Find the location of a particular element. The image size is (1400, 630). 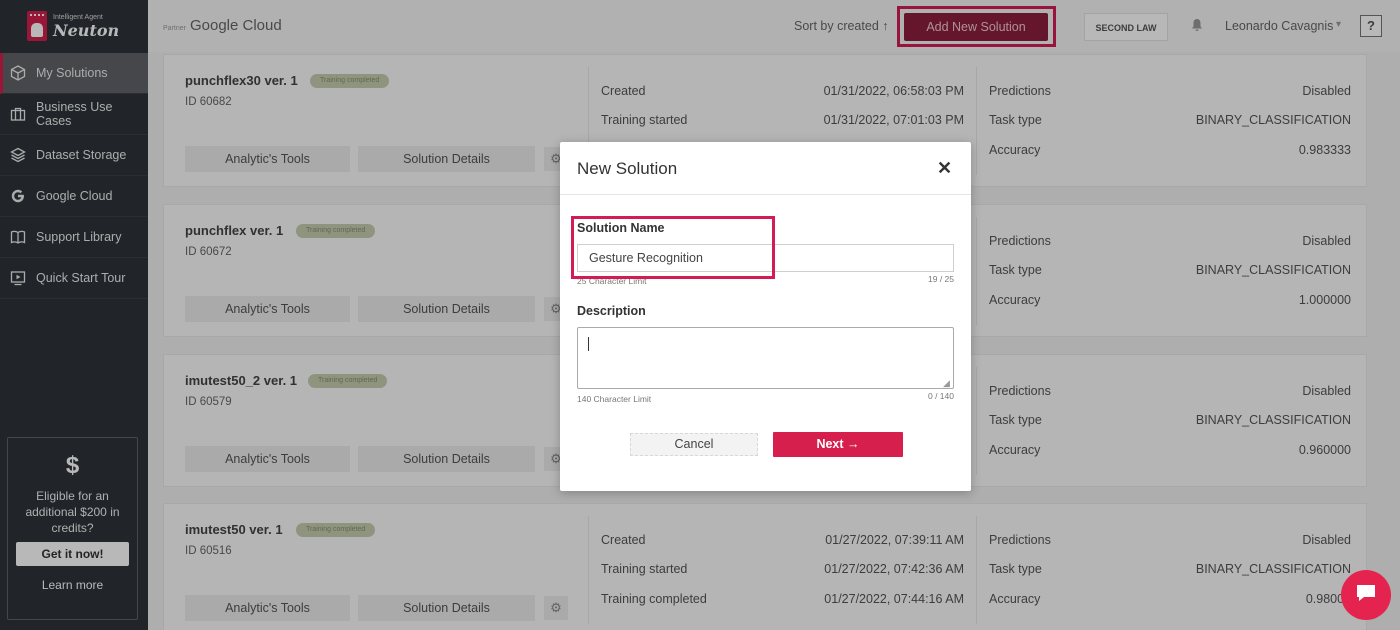

text-cursor is located at coordinates (588, 344).